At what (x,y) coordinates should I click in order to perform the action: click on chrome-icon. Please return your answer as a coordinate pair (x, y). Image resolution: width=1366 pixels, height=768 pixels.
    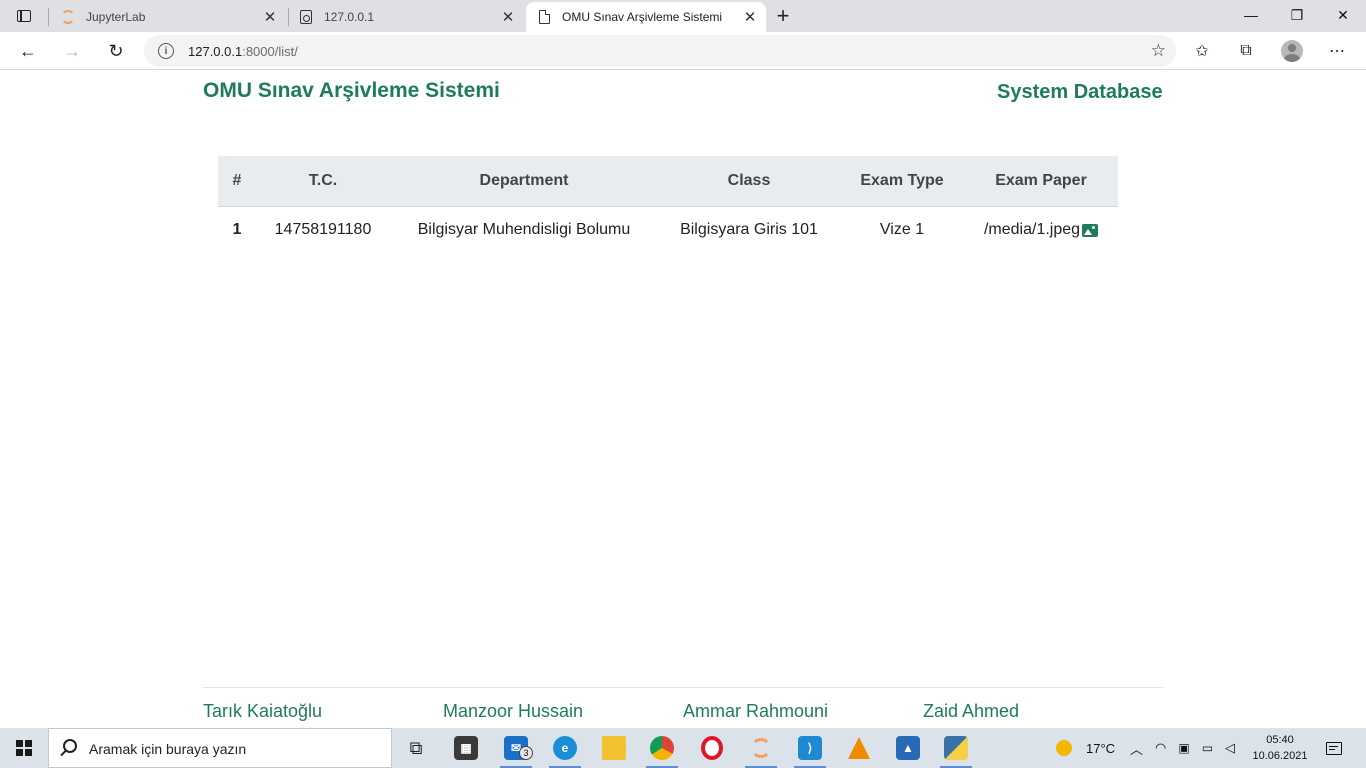
    Looking at the image, I should click on (662, 748).